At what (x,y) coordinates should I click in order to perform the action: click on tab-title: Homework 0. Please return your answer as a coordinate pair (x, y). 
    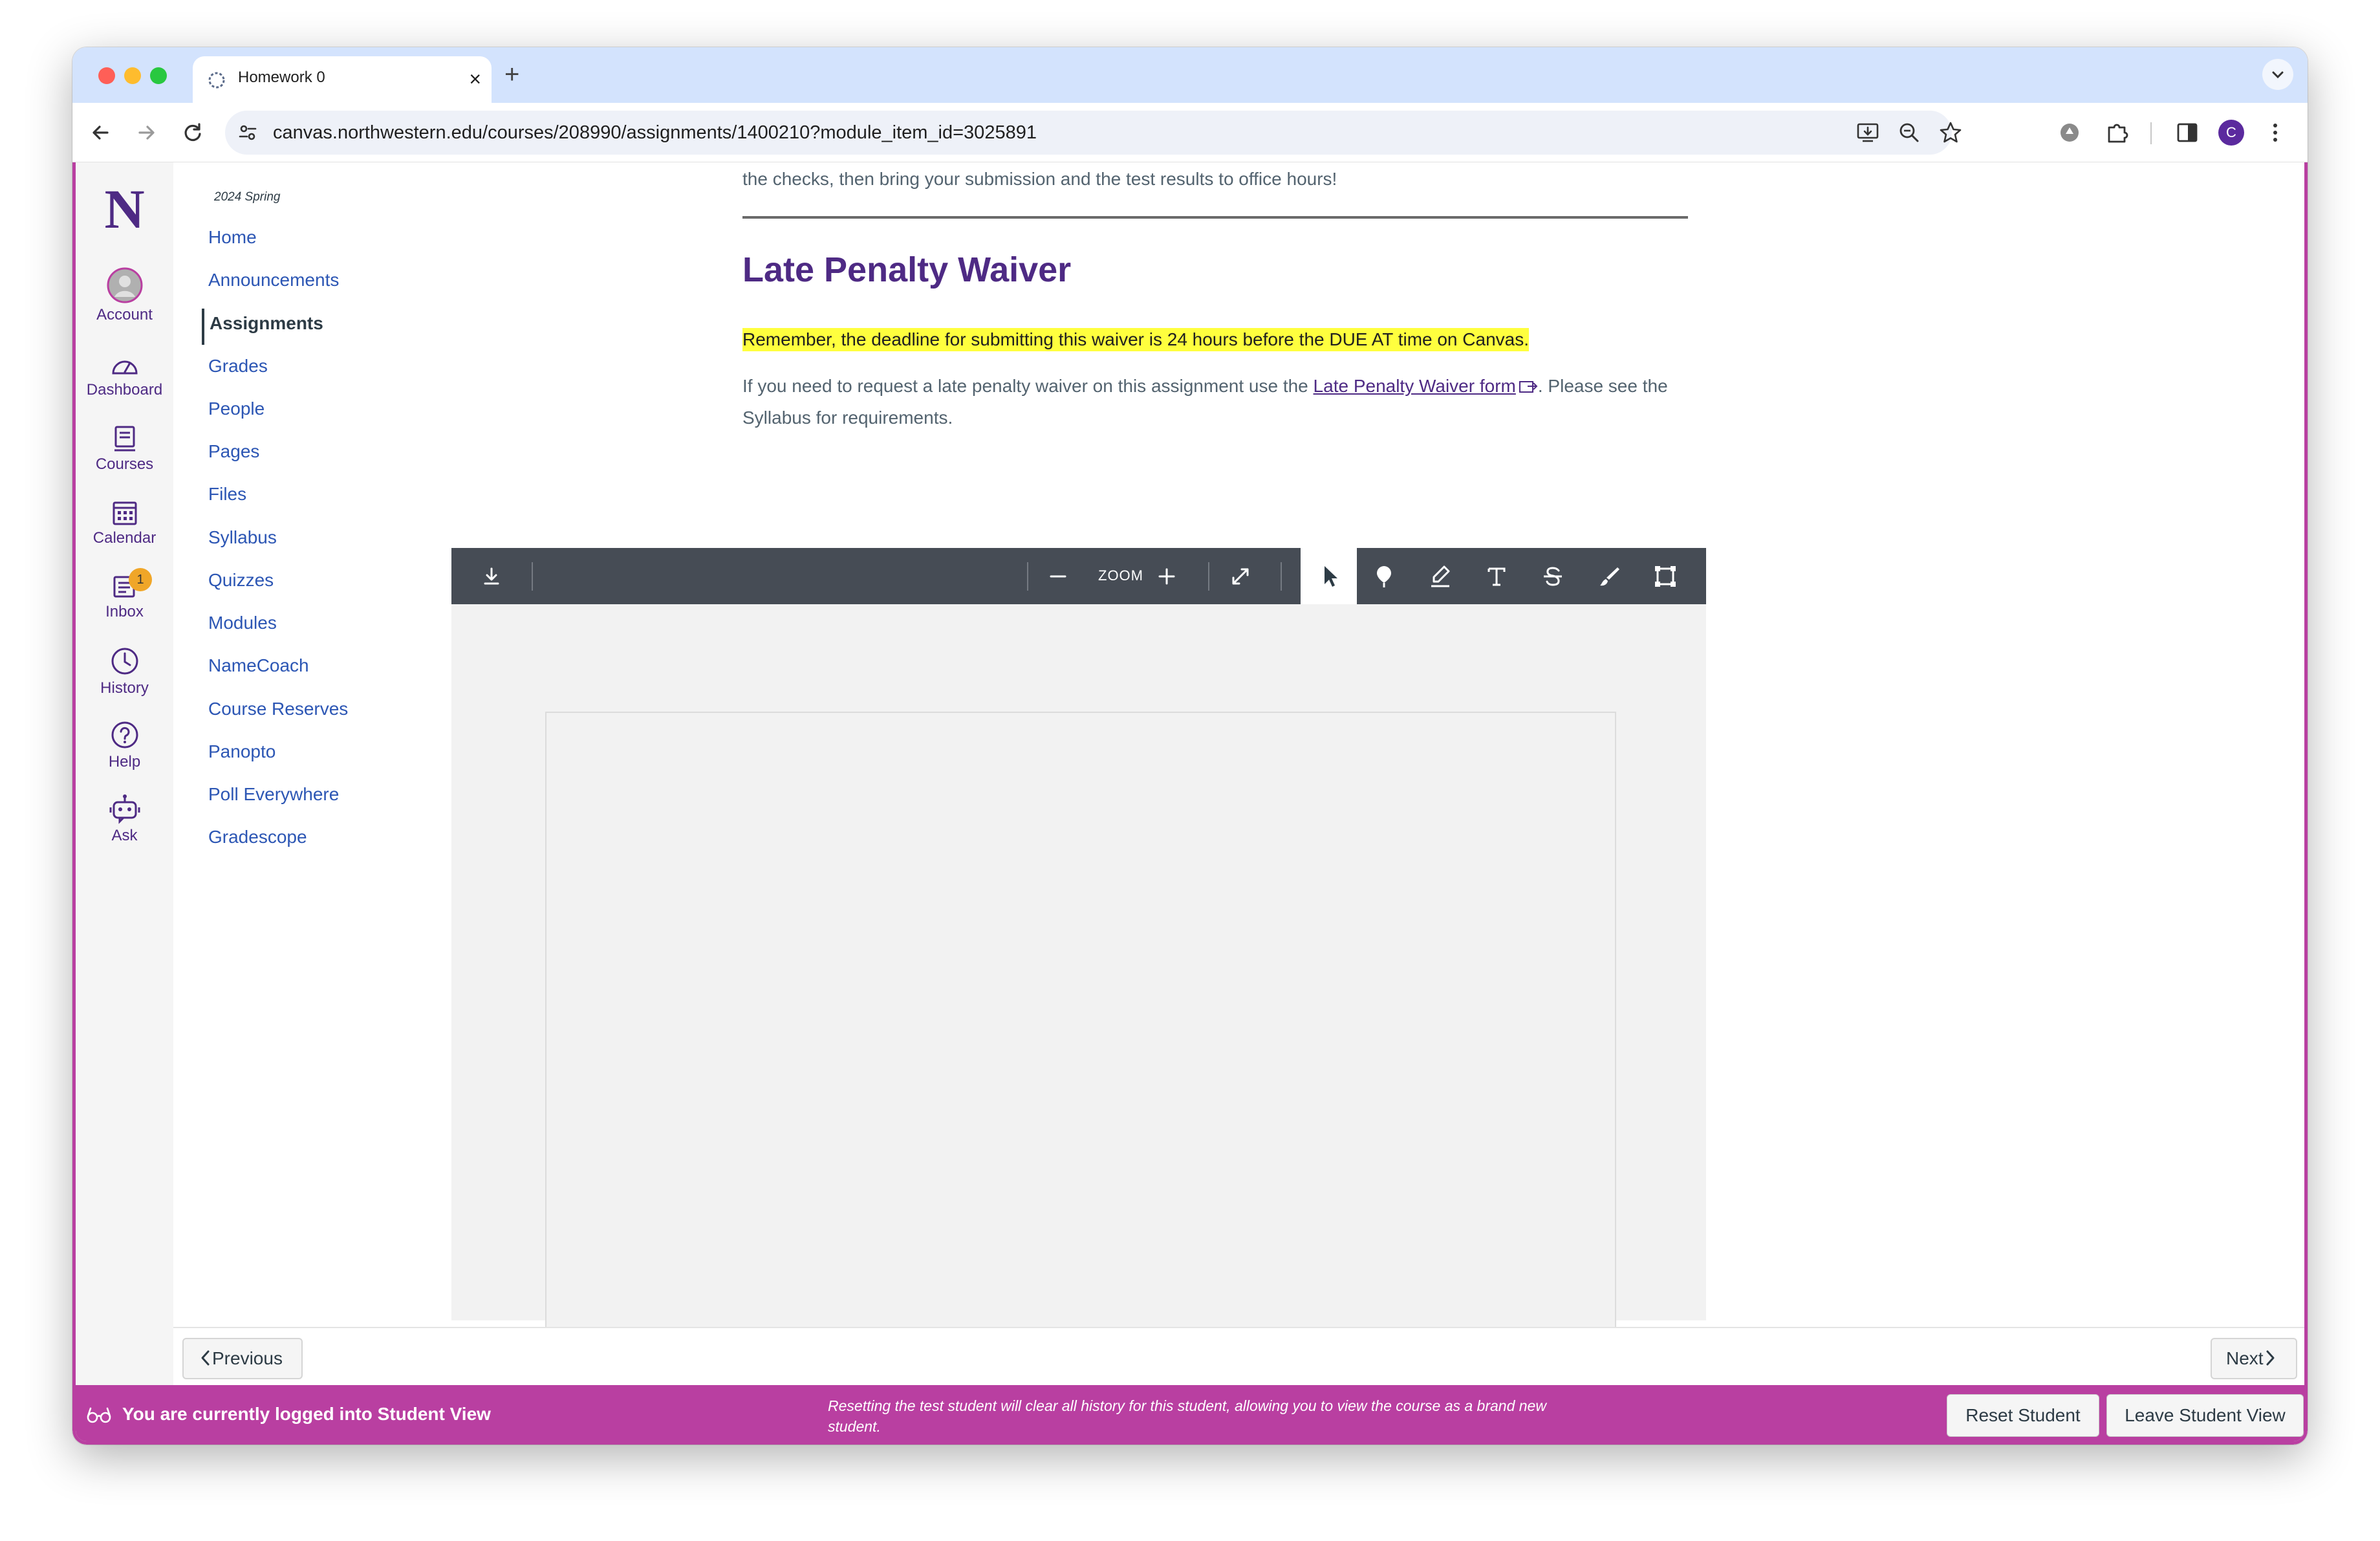
    Looking at the image, I should click on (281, 77).